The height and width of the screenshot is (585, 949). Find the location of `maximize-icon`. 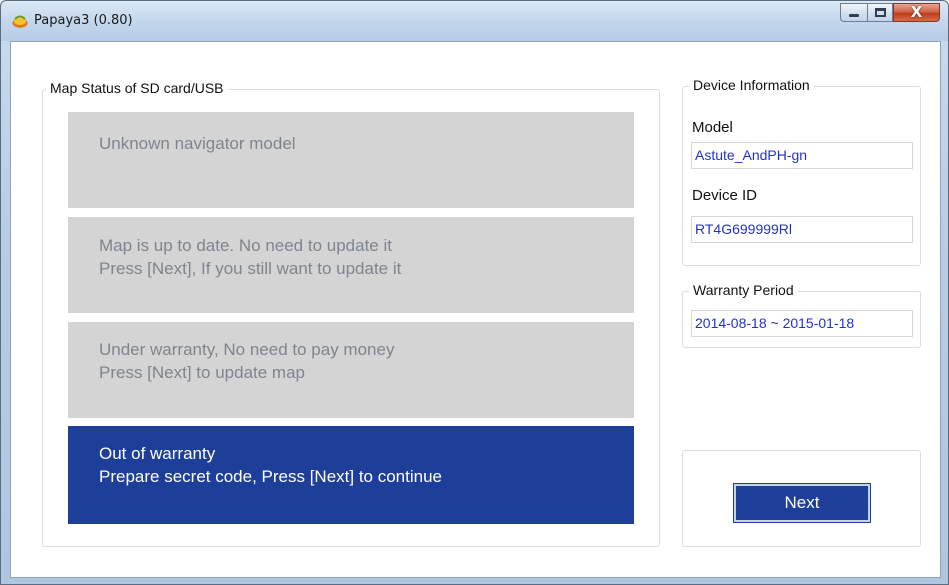

maximize-icon is located at coordinates (880, 12).